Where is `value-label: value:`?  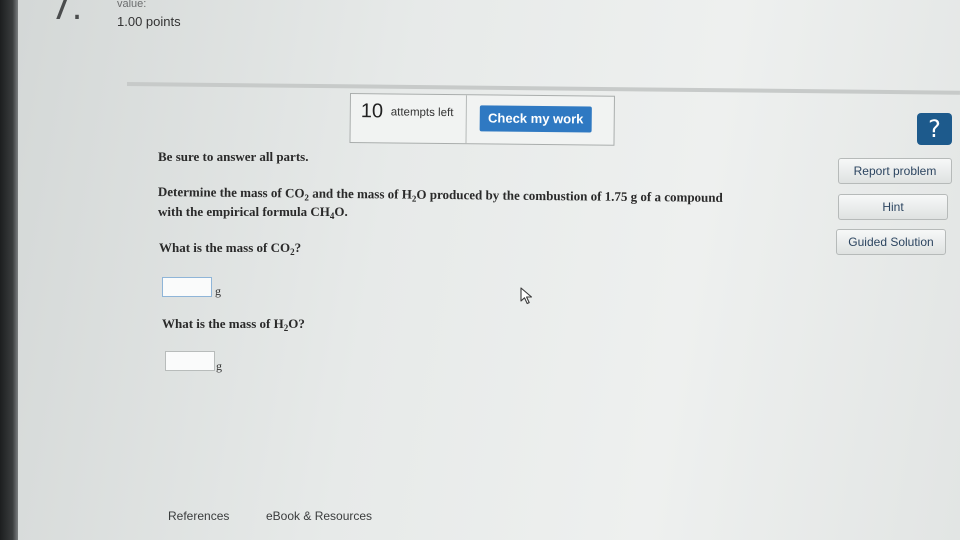
value-label: value: is located at coordinates (132, 5).